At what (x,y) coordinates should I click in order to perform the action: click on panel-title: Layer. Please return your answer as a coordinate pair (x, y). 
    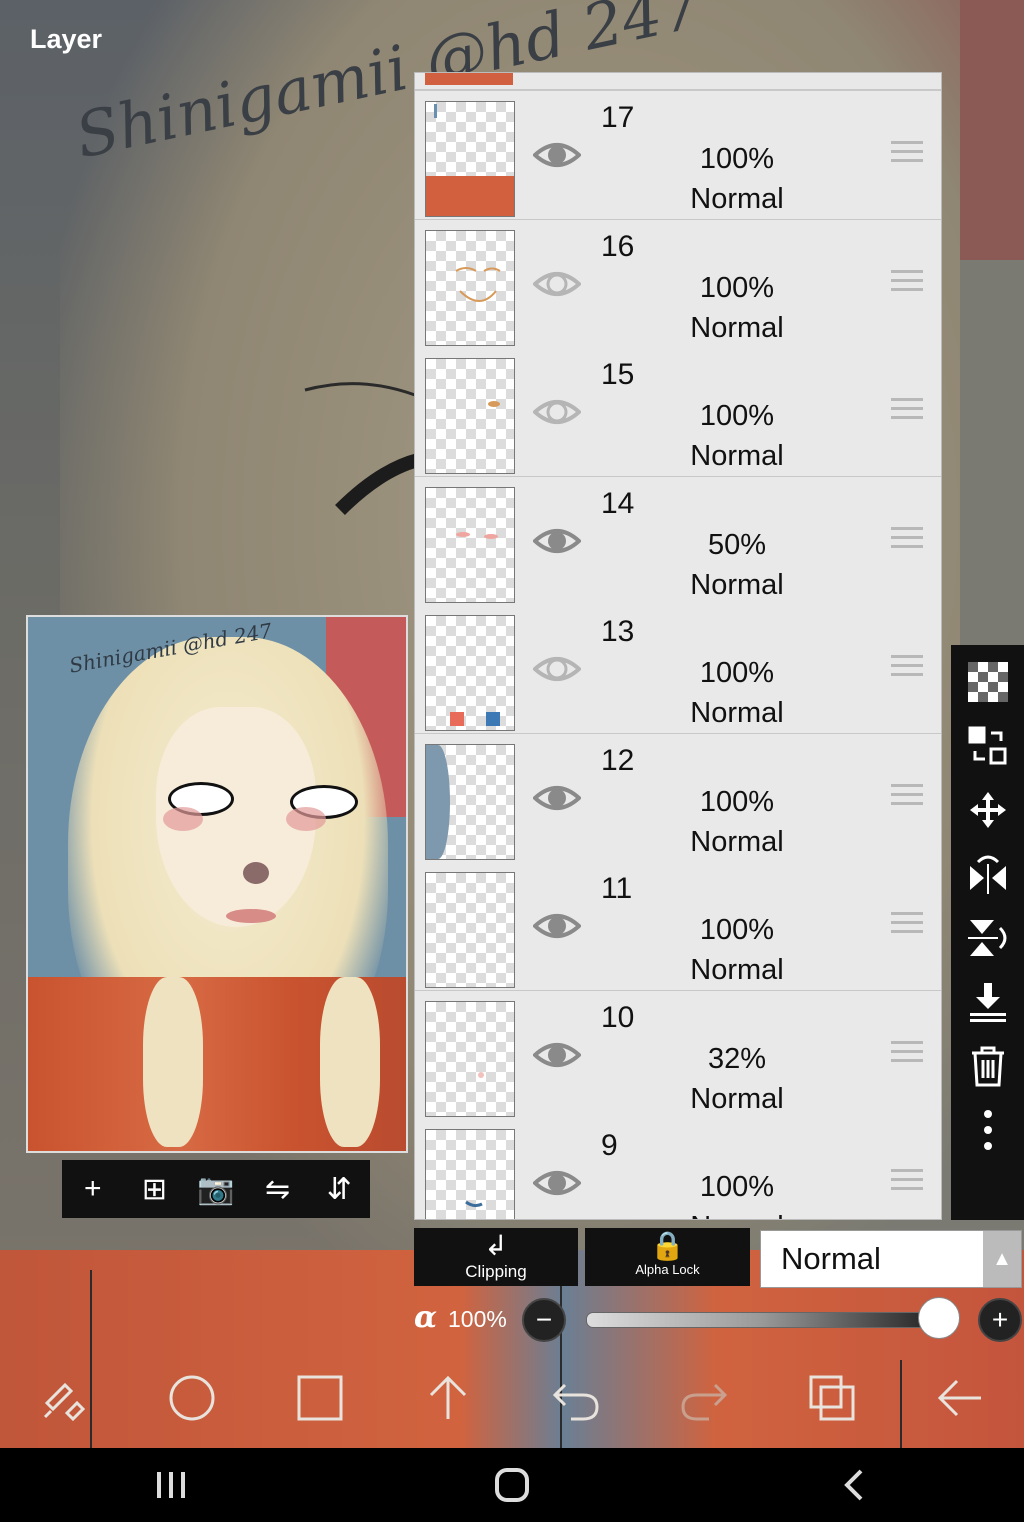
    Looking at the image, I should click on (66, 39).